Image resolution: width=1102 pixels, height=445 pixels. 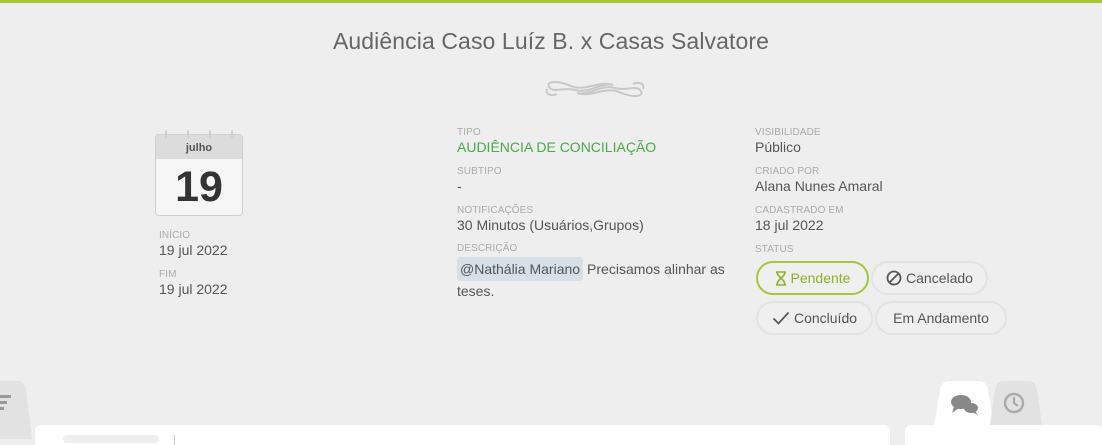 I want to click on list-icon, so click(x=5, y=396).